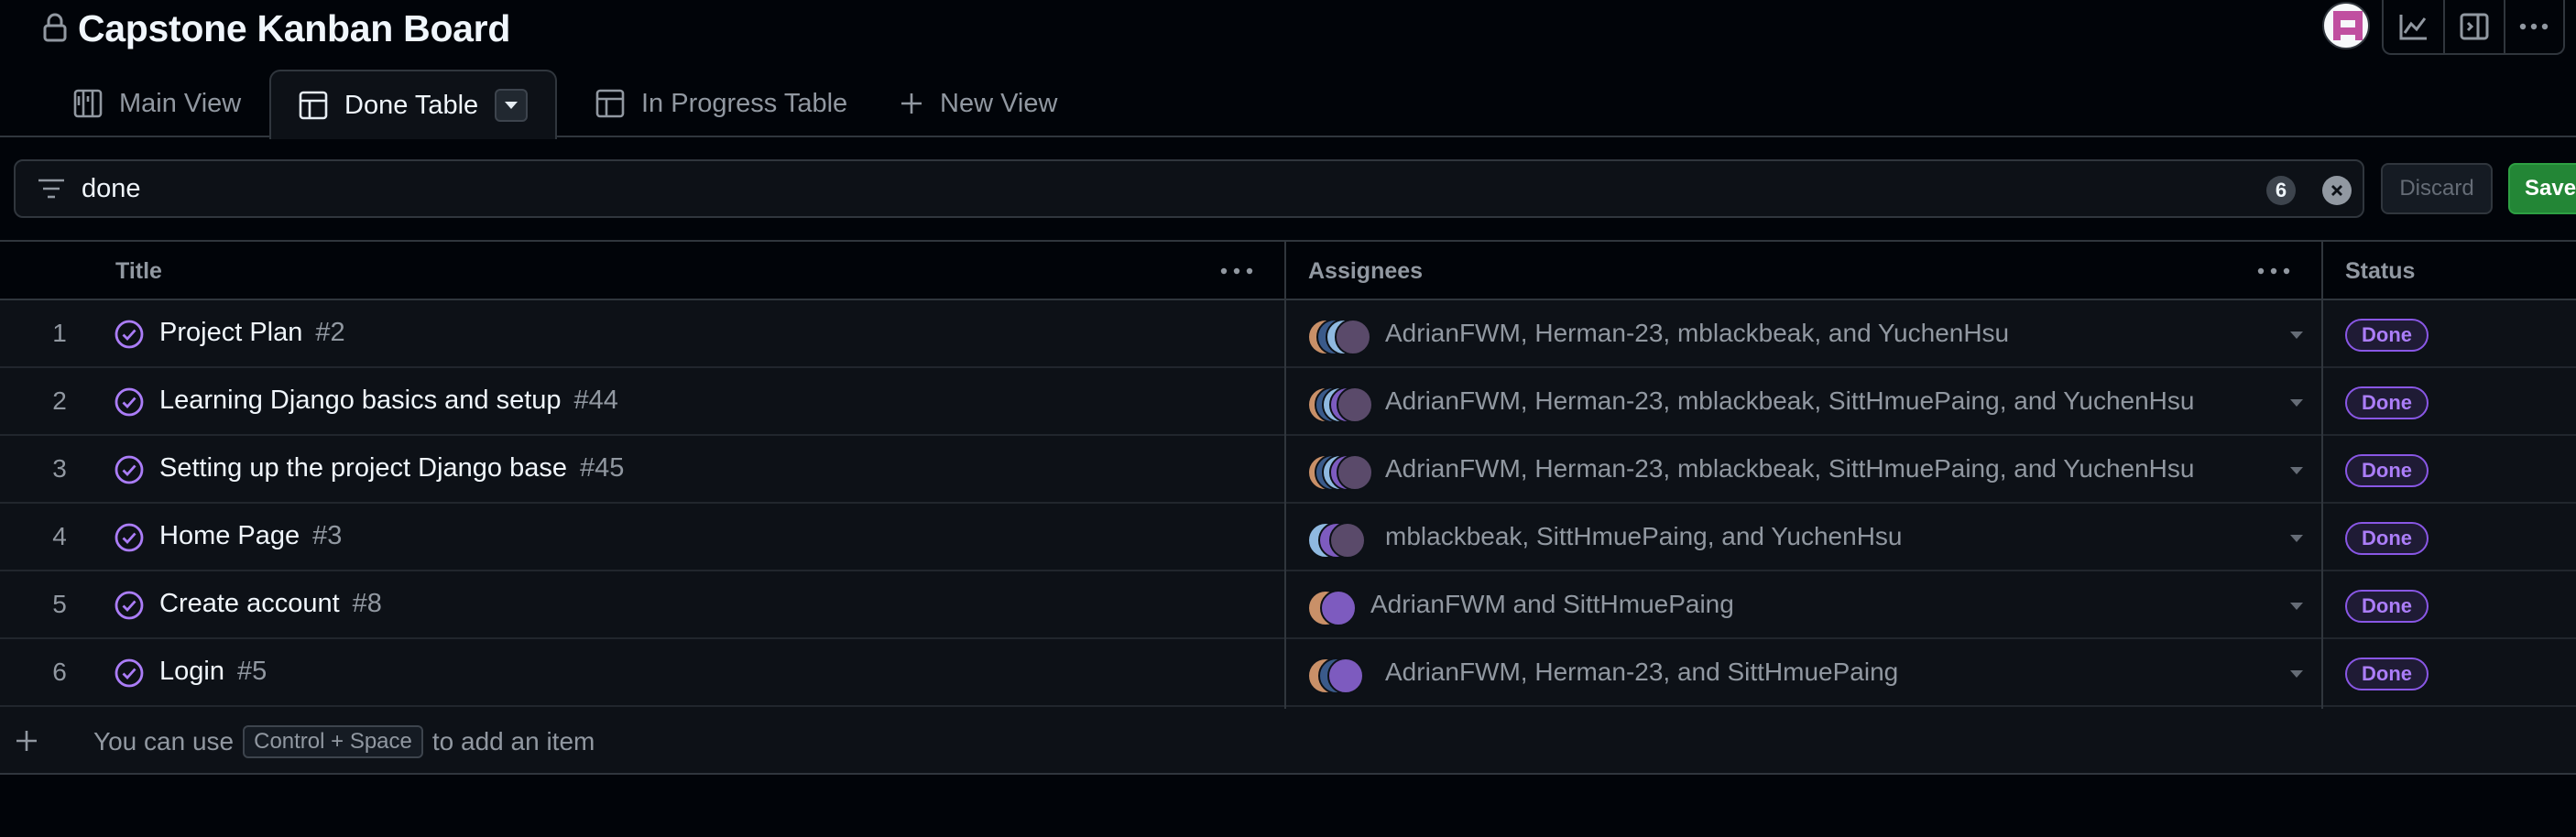  What do you see at coordinates (60, 400) in the screenshot?
I see `row-number: 2` at bounding box center [60, 400].